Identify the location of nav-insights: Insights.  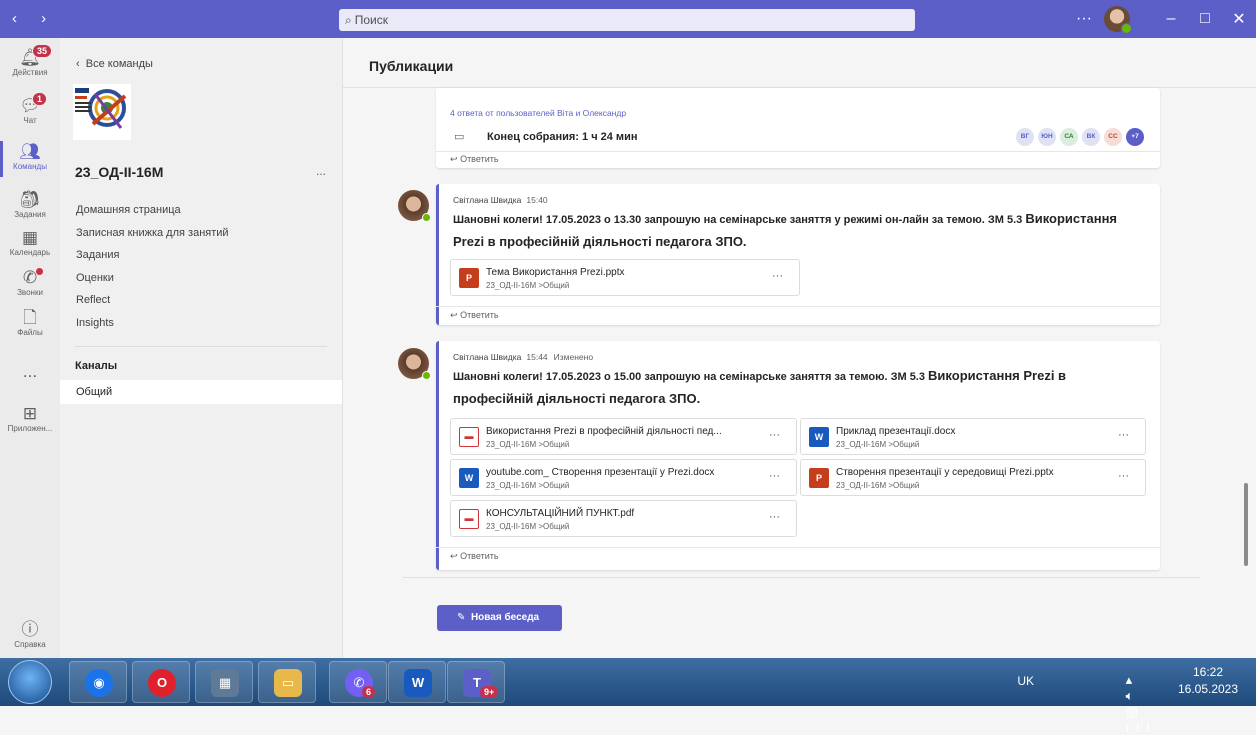
(152, 328).